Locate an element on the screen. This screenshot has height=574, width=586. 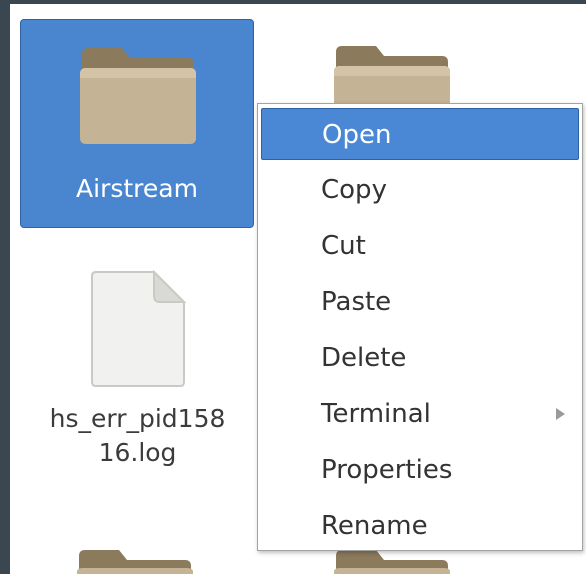
file-hs-err-log: hs_err_pid158 16.log is located at coordinates (137, 376).